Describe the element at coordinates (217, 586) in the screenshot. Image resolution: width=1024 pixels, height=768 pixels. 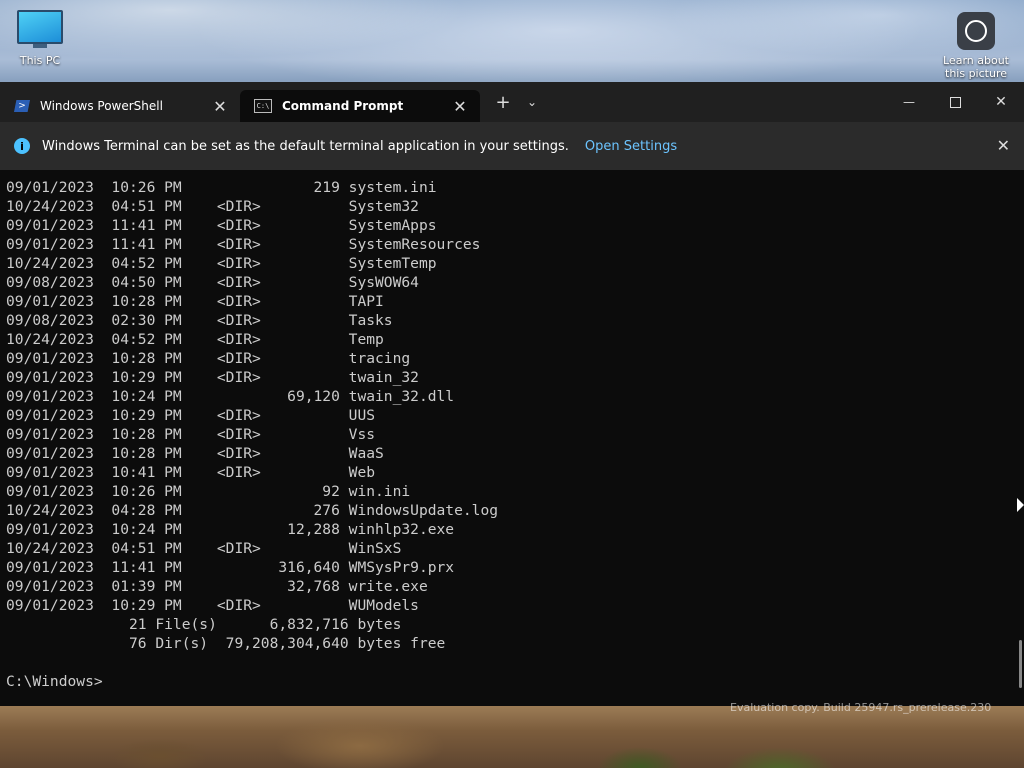
I see `console-line: 09/01/2023 01:39 PM 32,768 write.exe` at that location.